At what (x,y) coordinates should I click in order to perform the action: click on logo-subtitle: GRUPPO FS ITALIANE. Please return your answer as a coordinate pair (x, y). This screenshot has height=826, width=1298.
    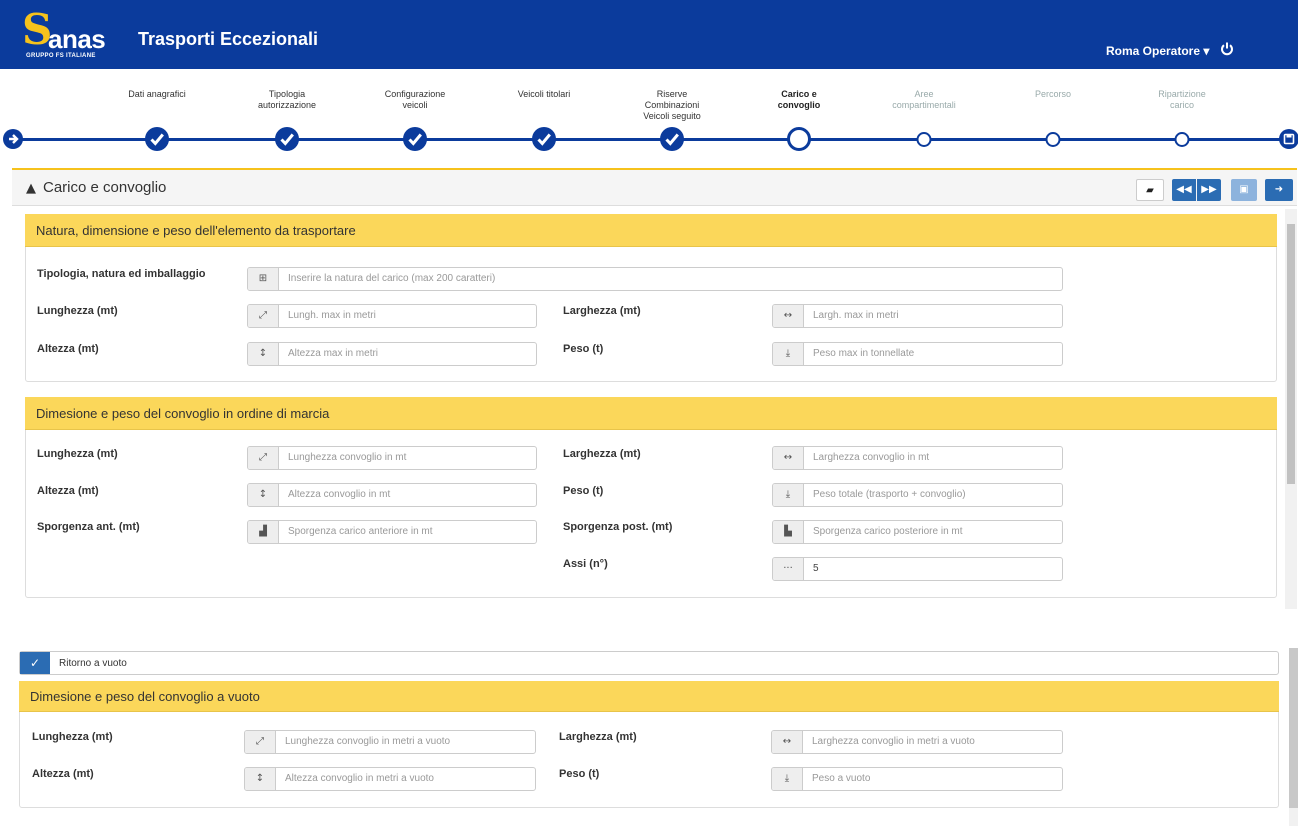
    Looking at the image, I should click on (61, 56).